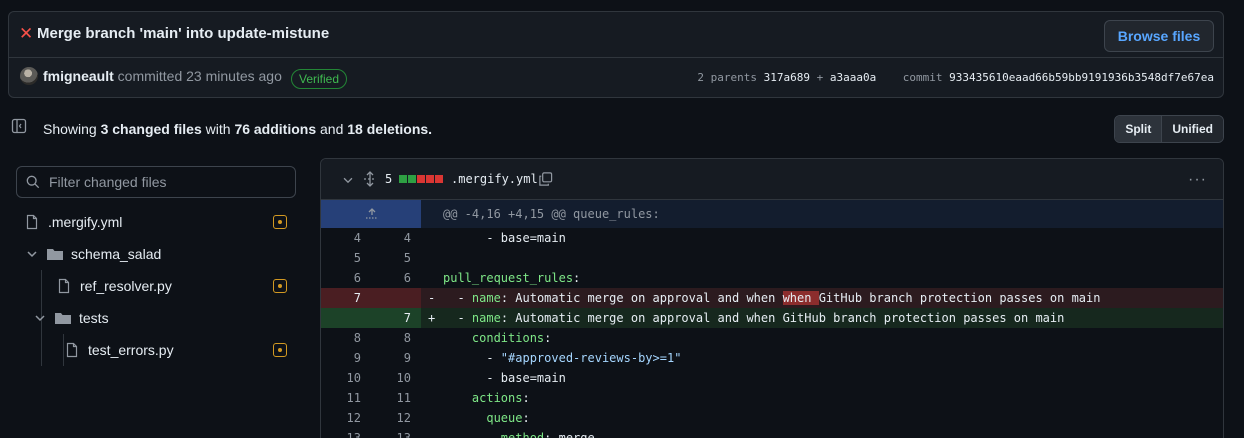  I want to click on tree-item-test-errors: test_errors.py, so click(119, 350).